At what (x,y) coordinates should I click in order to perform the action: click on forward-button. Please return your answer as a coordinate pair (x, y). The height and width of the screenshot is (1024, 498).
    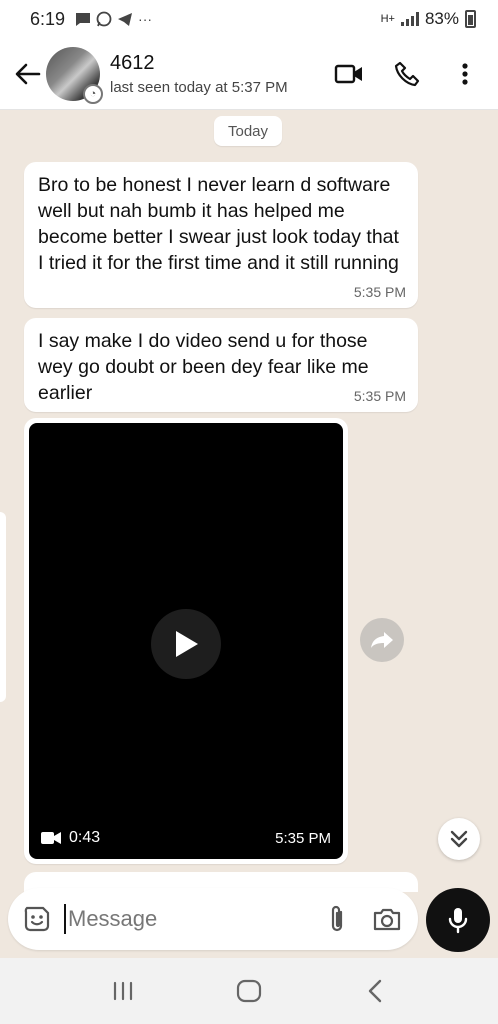
    Looking at the image, I should click on (382, 640).